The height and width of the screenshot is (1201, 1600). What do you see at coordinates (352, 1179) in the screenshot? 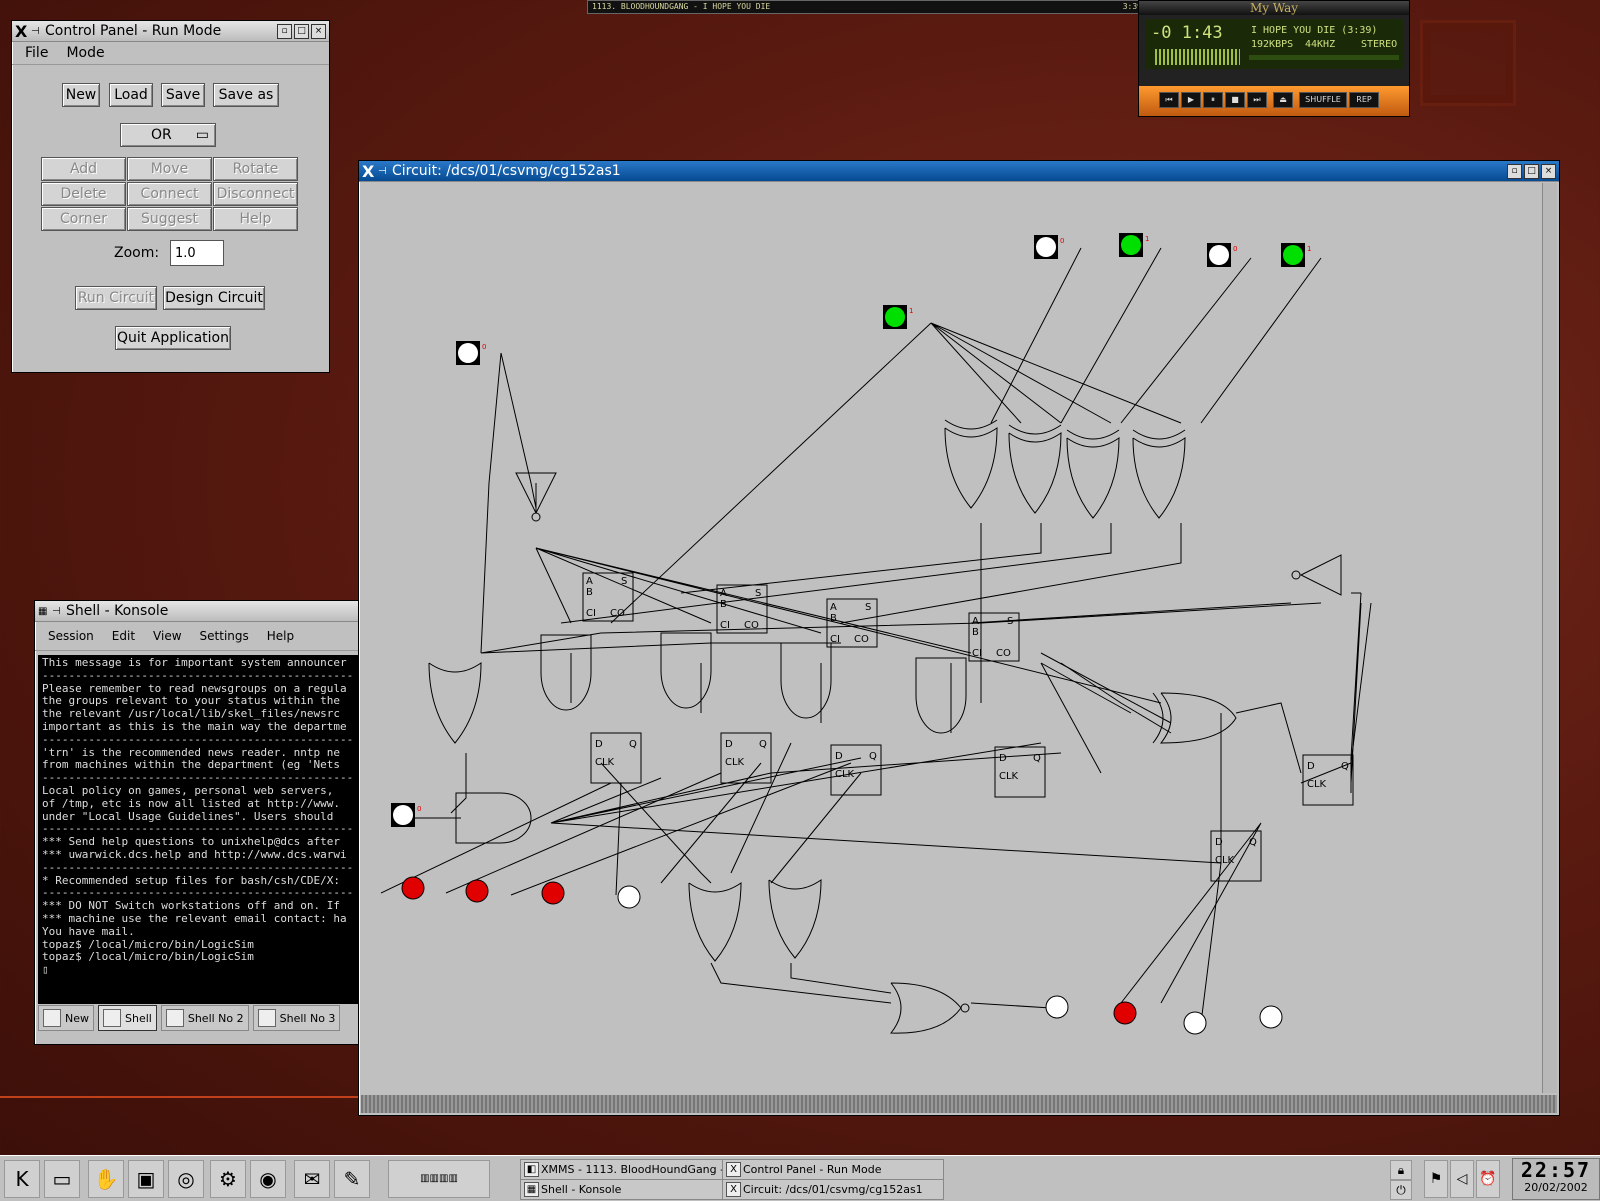
I see `editor-icon: ✎` at bounding box center [352, 1179].